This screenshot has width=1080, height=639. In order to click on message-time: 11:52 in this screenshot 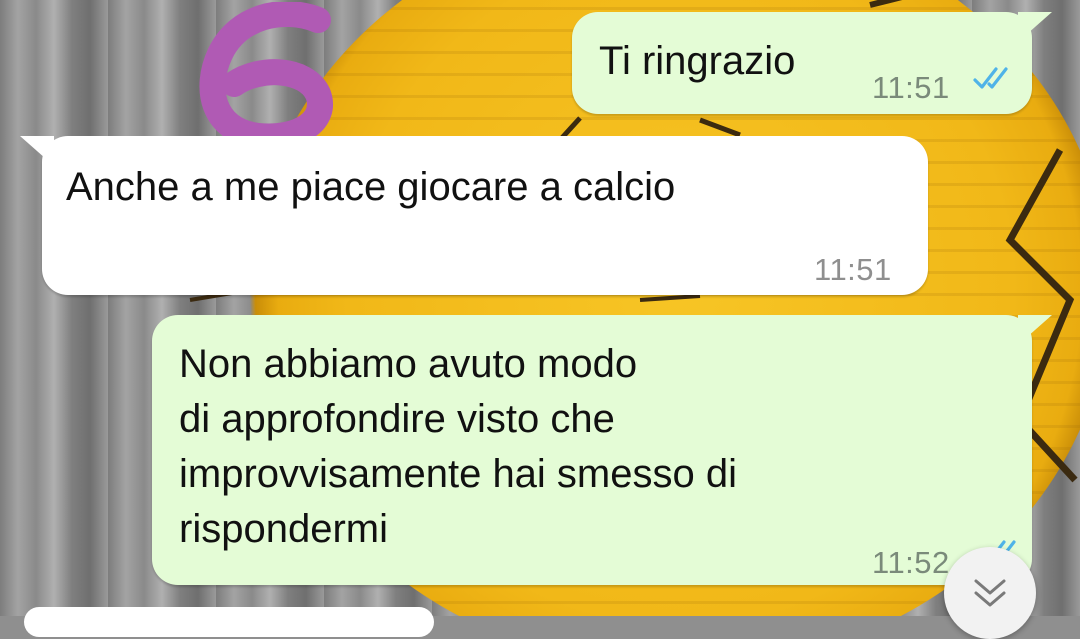, I will do `click(911, 562)`.